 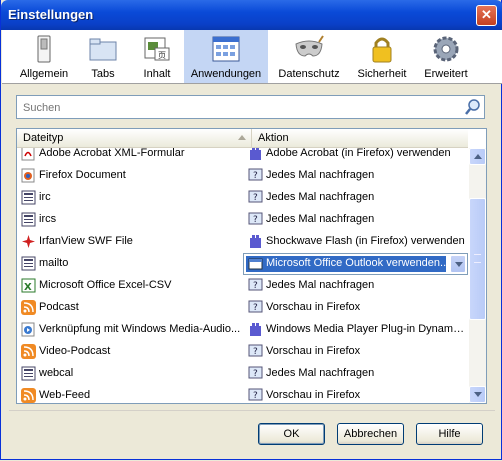 I want to click on scrollbar-thumb, so click(x=477, y=259).